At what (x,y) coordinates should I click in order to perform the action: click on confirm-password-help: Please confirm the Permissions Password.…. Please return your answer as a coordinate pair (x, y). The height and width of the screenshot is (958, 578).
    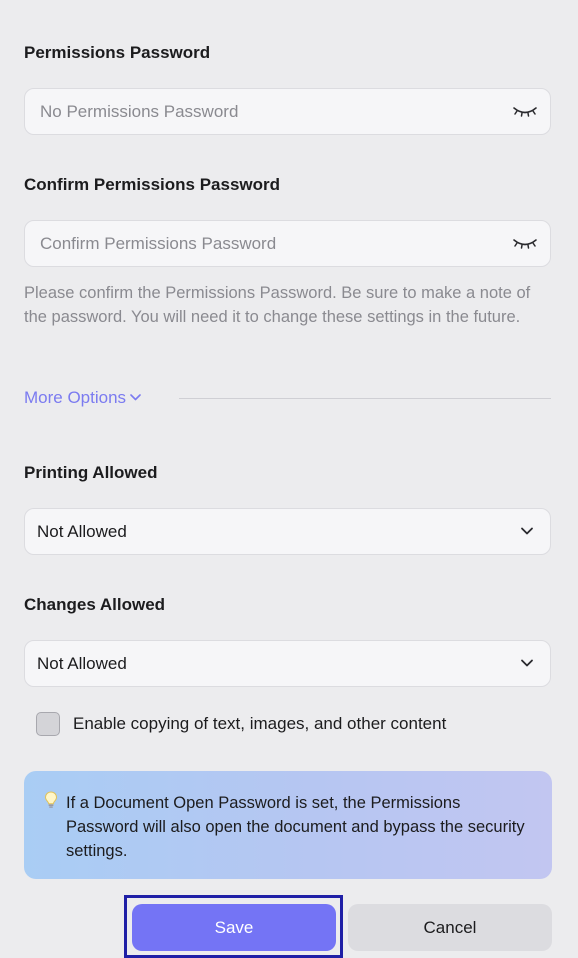
    Looking at the image, I should click on (277, 305).